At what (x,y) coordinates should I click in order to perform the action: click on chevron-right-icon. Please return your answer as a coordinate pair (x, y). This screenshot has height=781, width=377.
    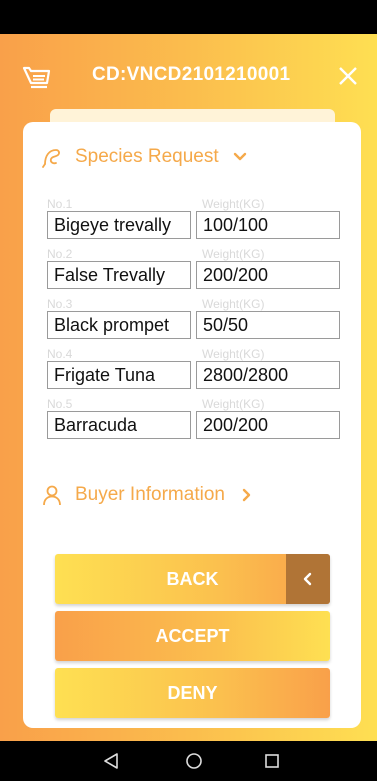
    Looking at the image, I should click on (246, 495).